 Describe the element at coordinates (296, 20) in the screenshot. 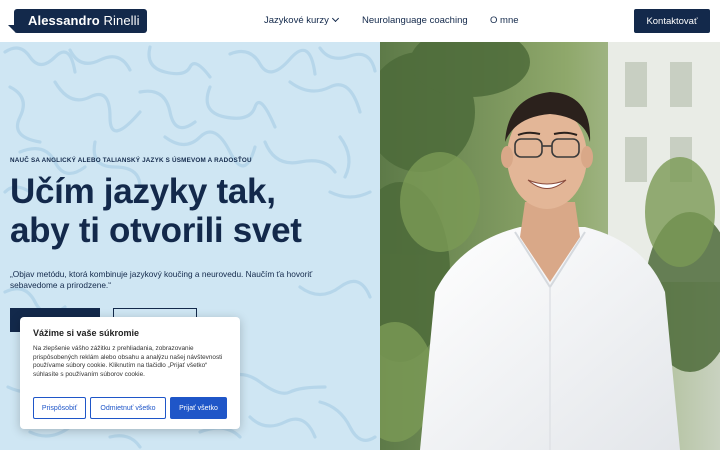

I see `nav-item-label: Jazykové kurzy` at that location.